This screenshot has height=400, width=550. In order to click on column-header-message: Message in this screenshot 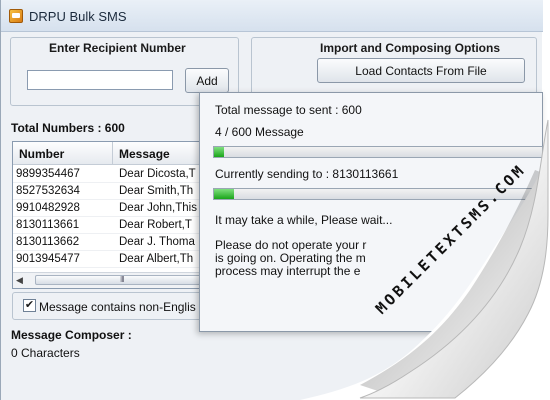, I will do `click(144, 154)`.